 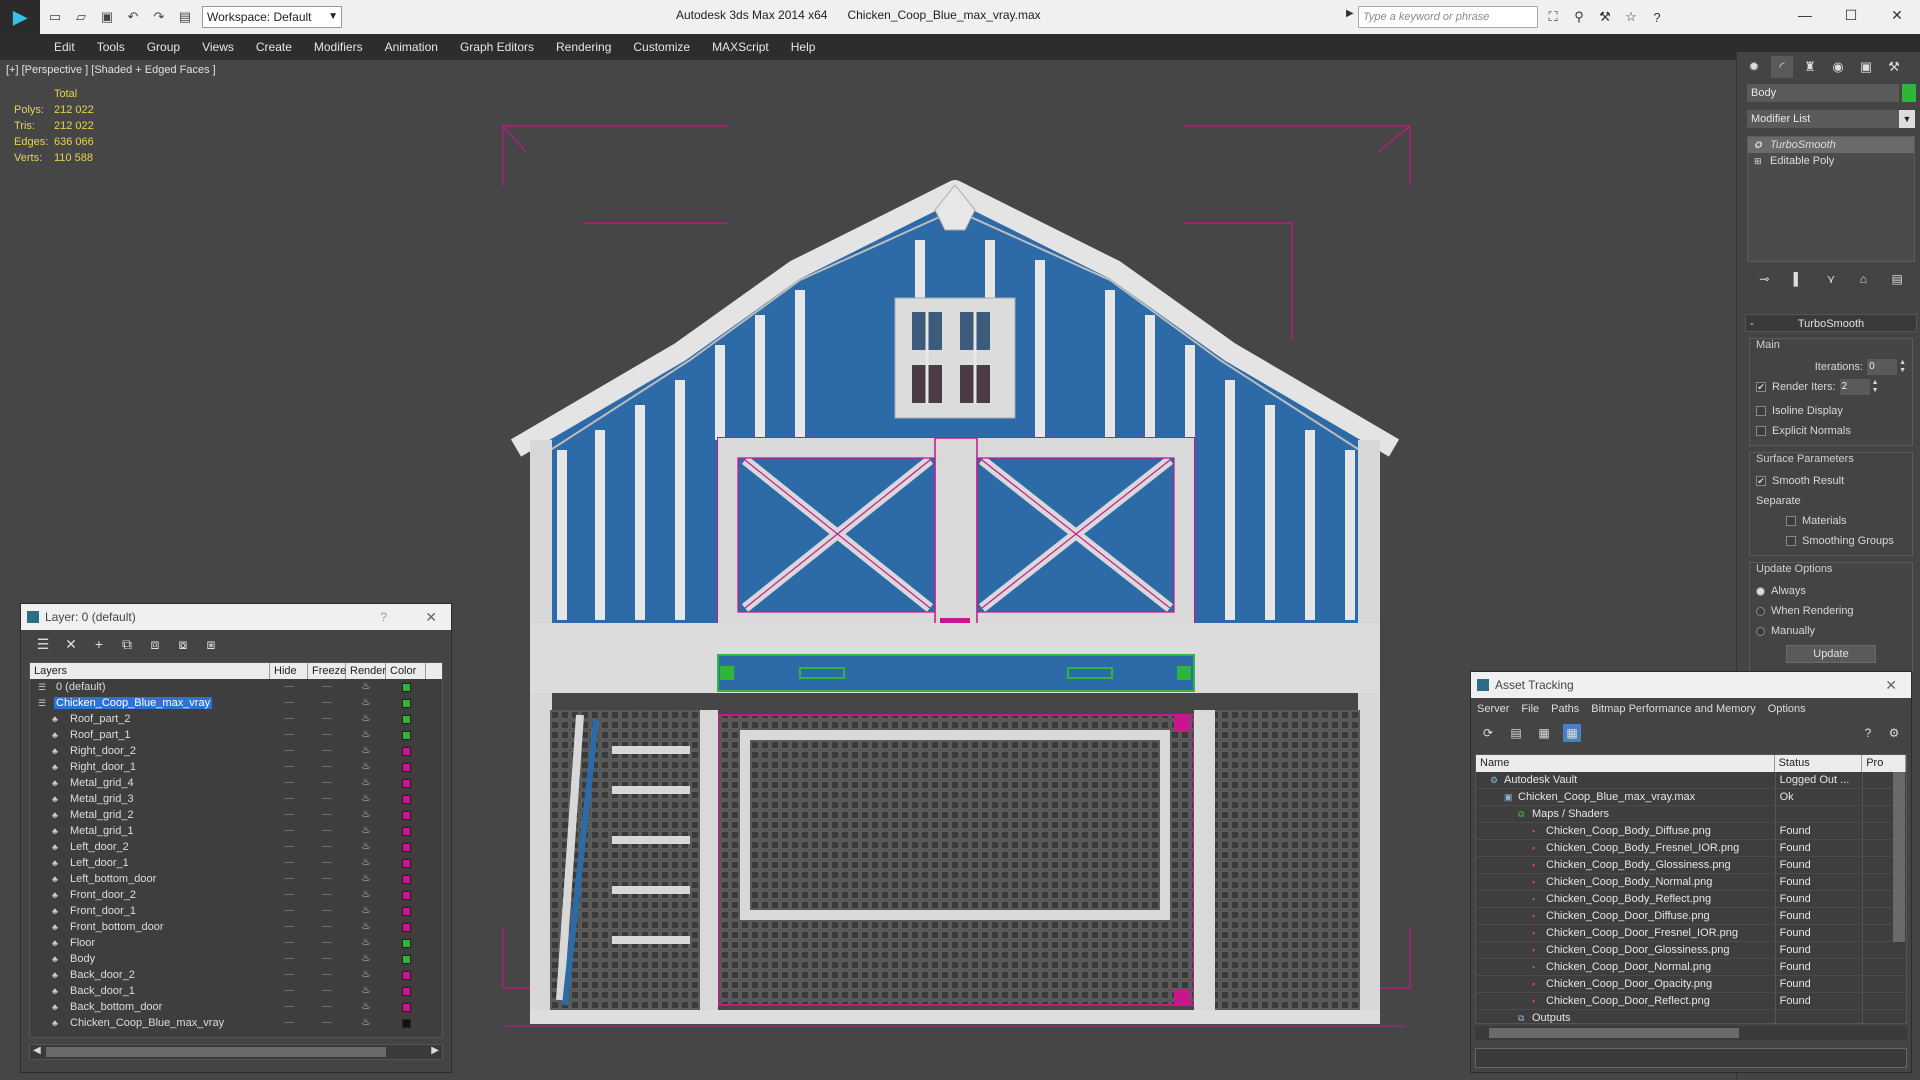 What do you see at coordinates (236, 1052) in the screenshot?
I see `layer-horizontal-scrollbar: ◀ ▶` at bounding box center [236, 1052].